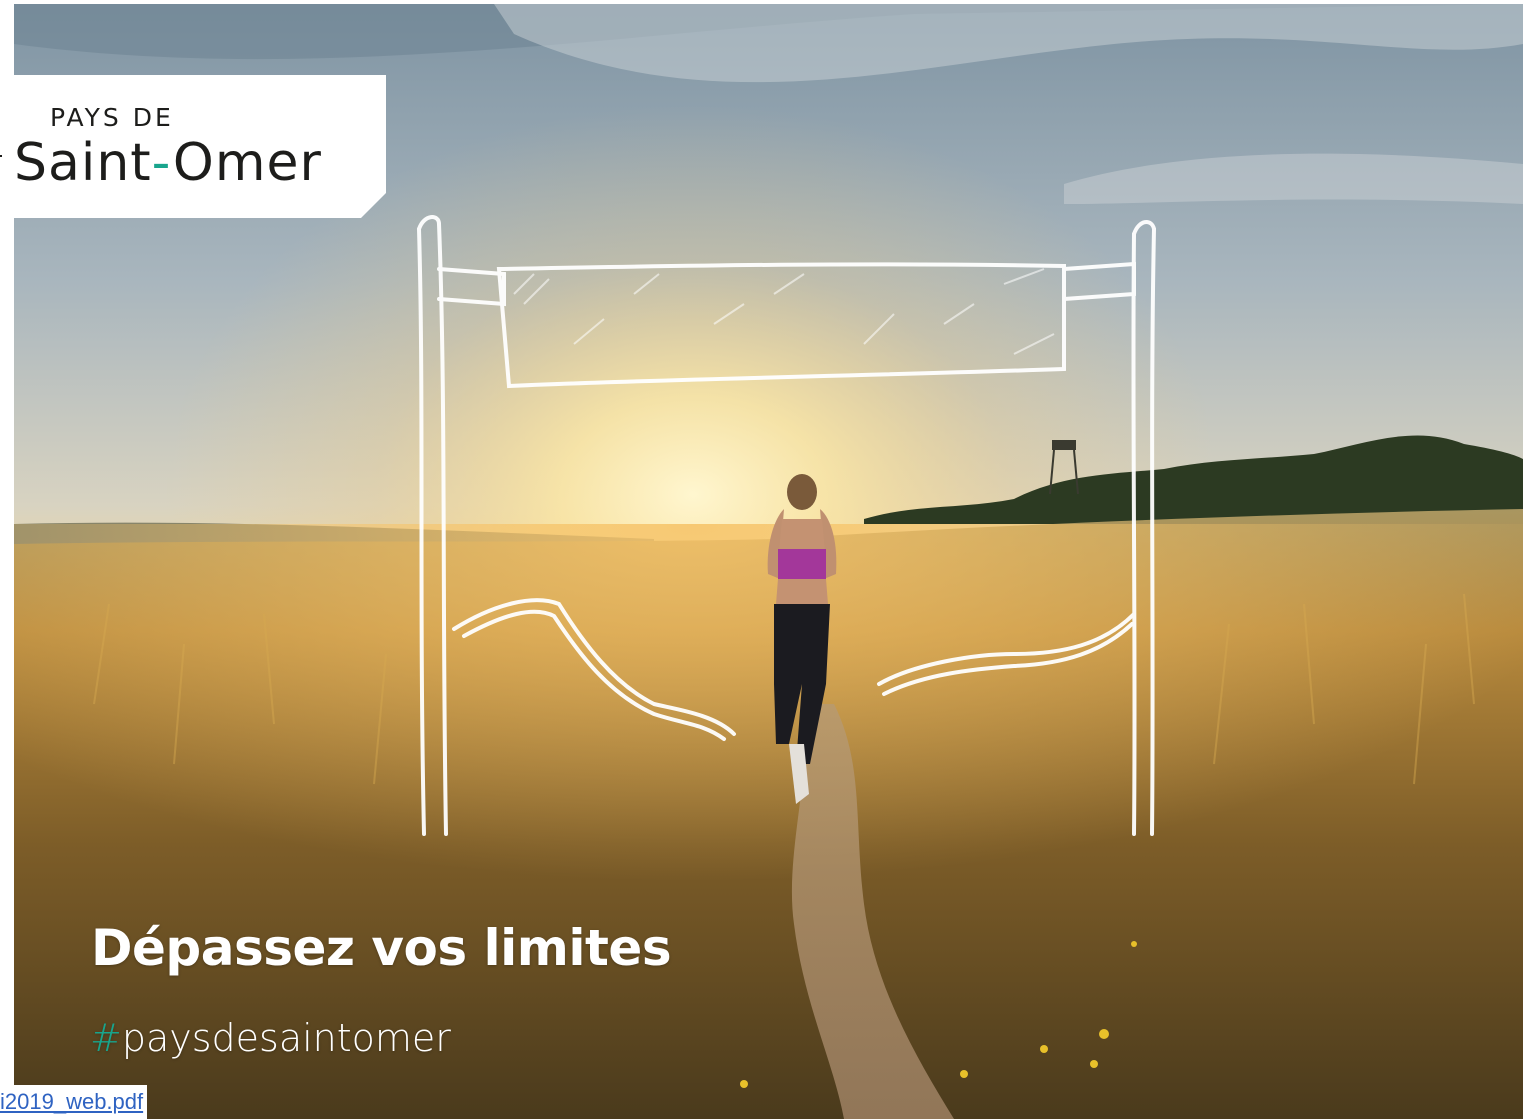 The height and width of the screenshot is (1119, 1537). Describe the element at coordinates (112, 117) in the screenshot. I see `logo-line-pays-de: PAYS DE` at that location.